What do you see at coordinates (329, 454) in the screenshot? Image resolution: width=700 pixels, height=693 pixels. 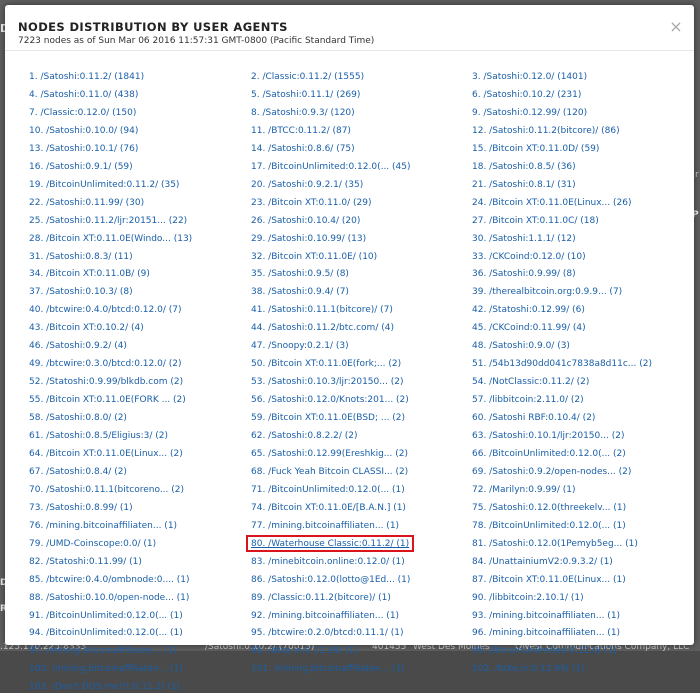 I see `user-agent-link: 65. /Satoshi:0.12.99(Ereshkig... (2)` at bounding box center [329, 454].